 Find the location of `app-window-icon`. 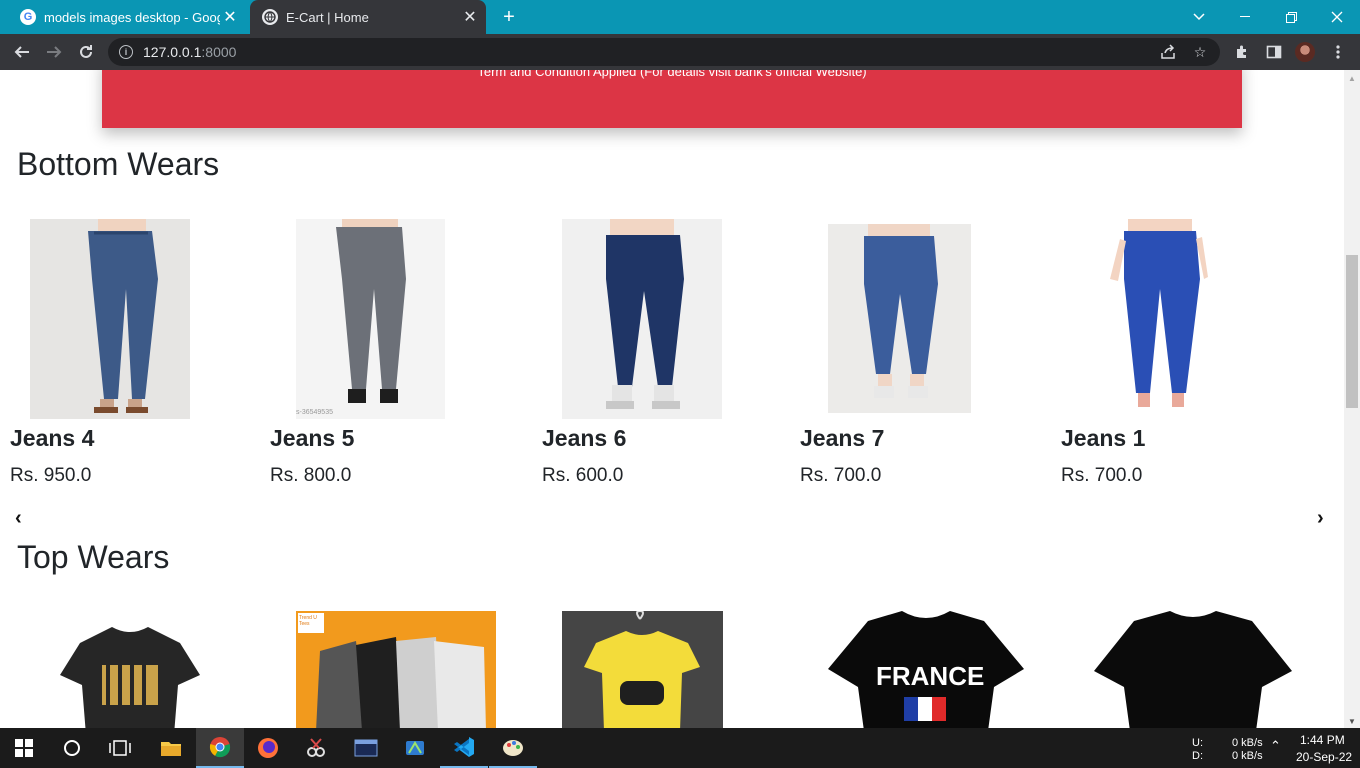

app-window-icon is located at coordinates (366, 748).